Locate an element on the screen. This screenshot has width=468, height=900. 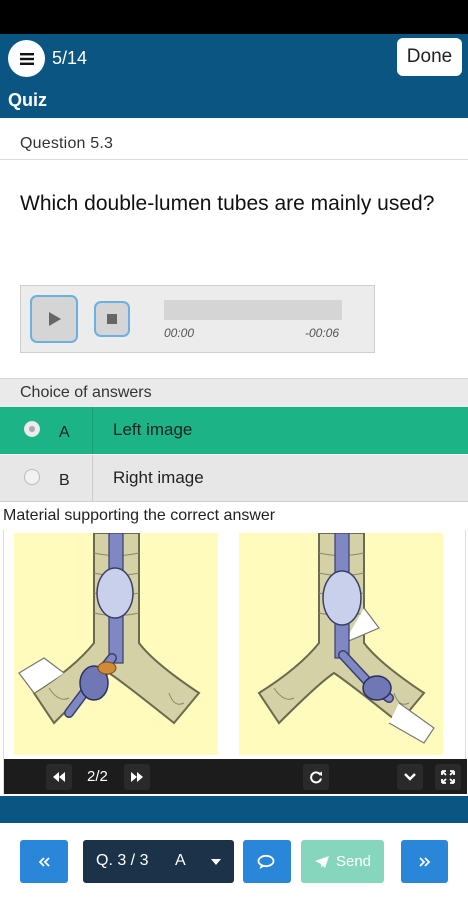
previous-image-button is located at coordinates (59, 777).